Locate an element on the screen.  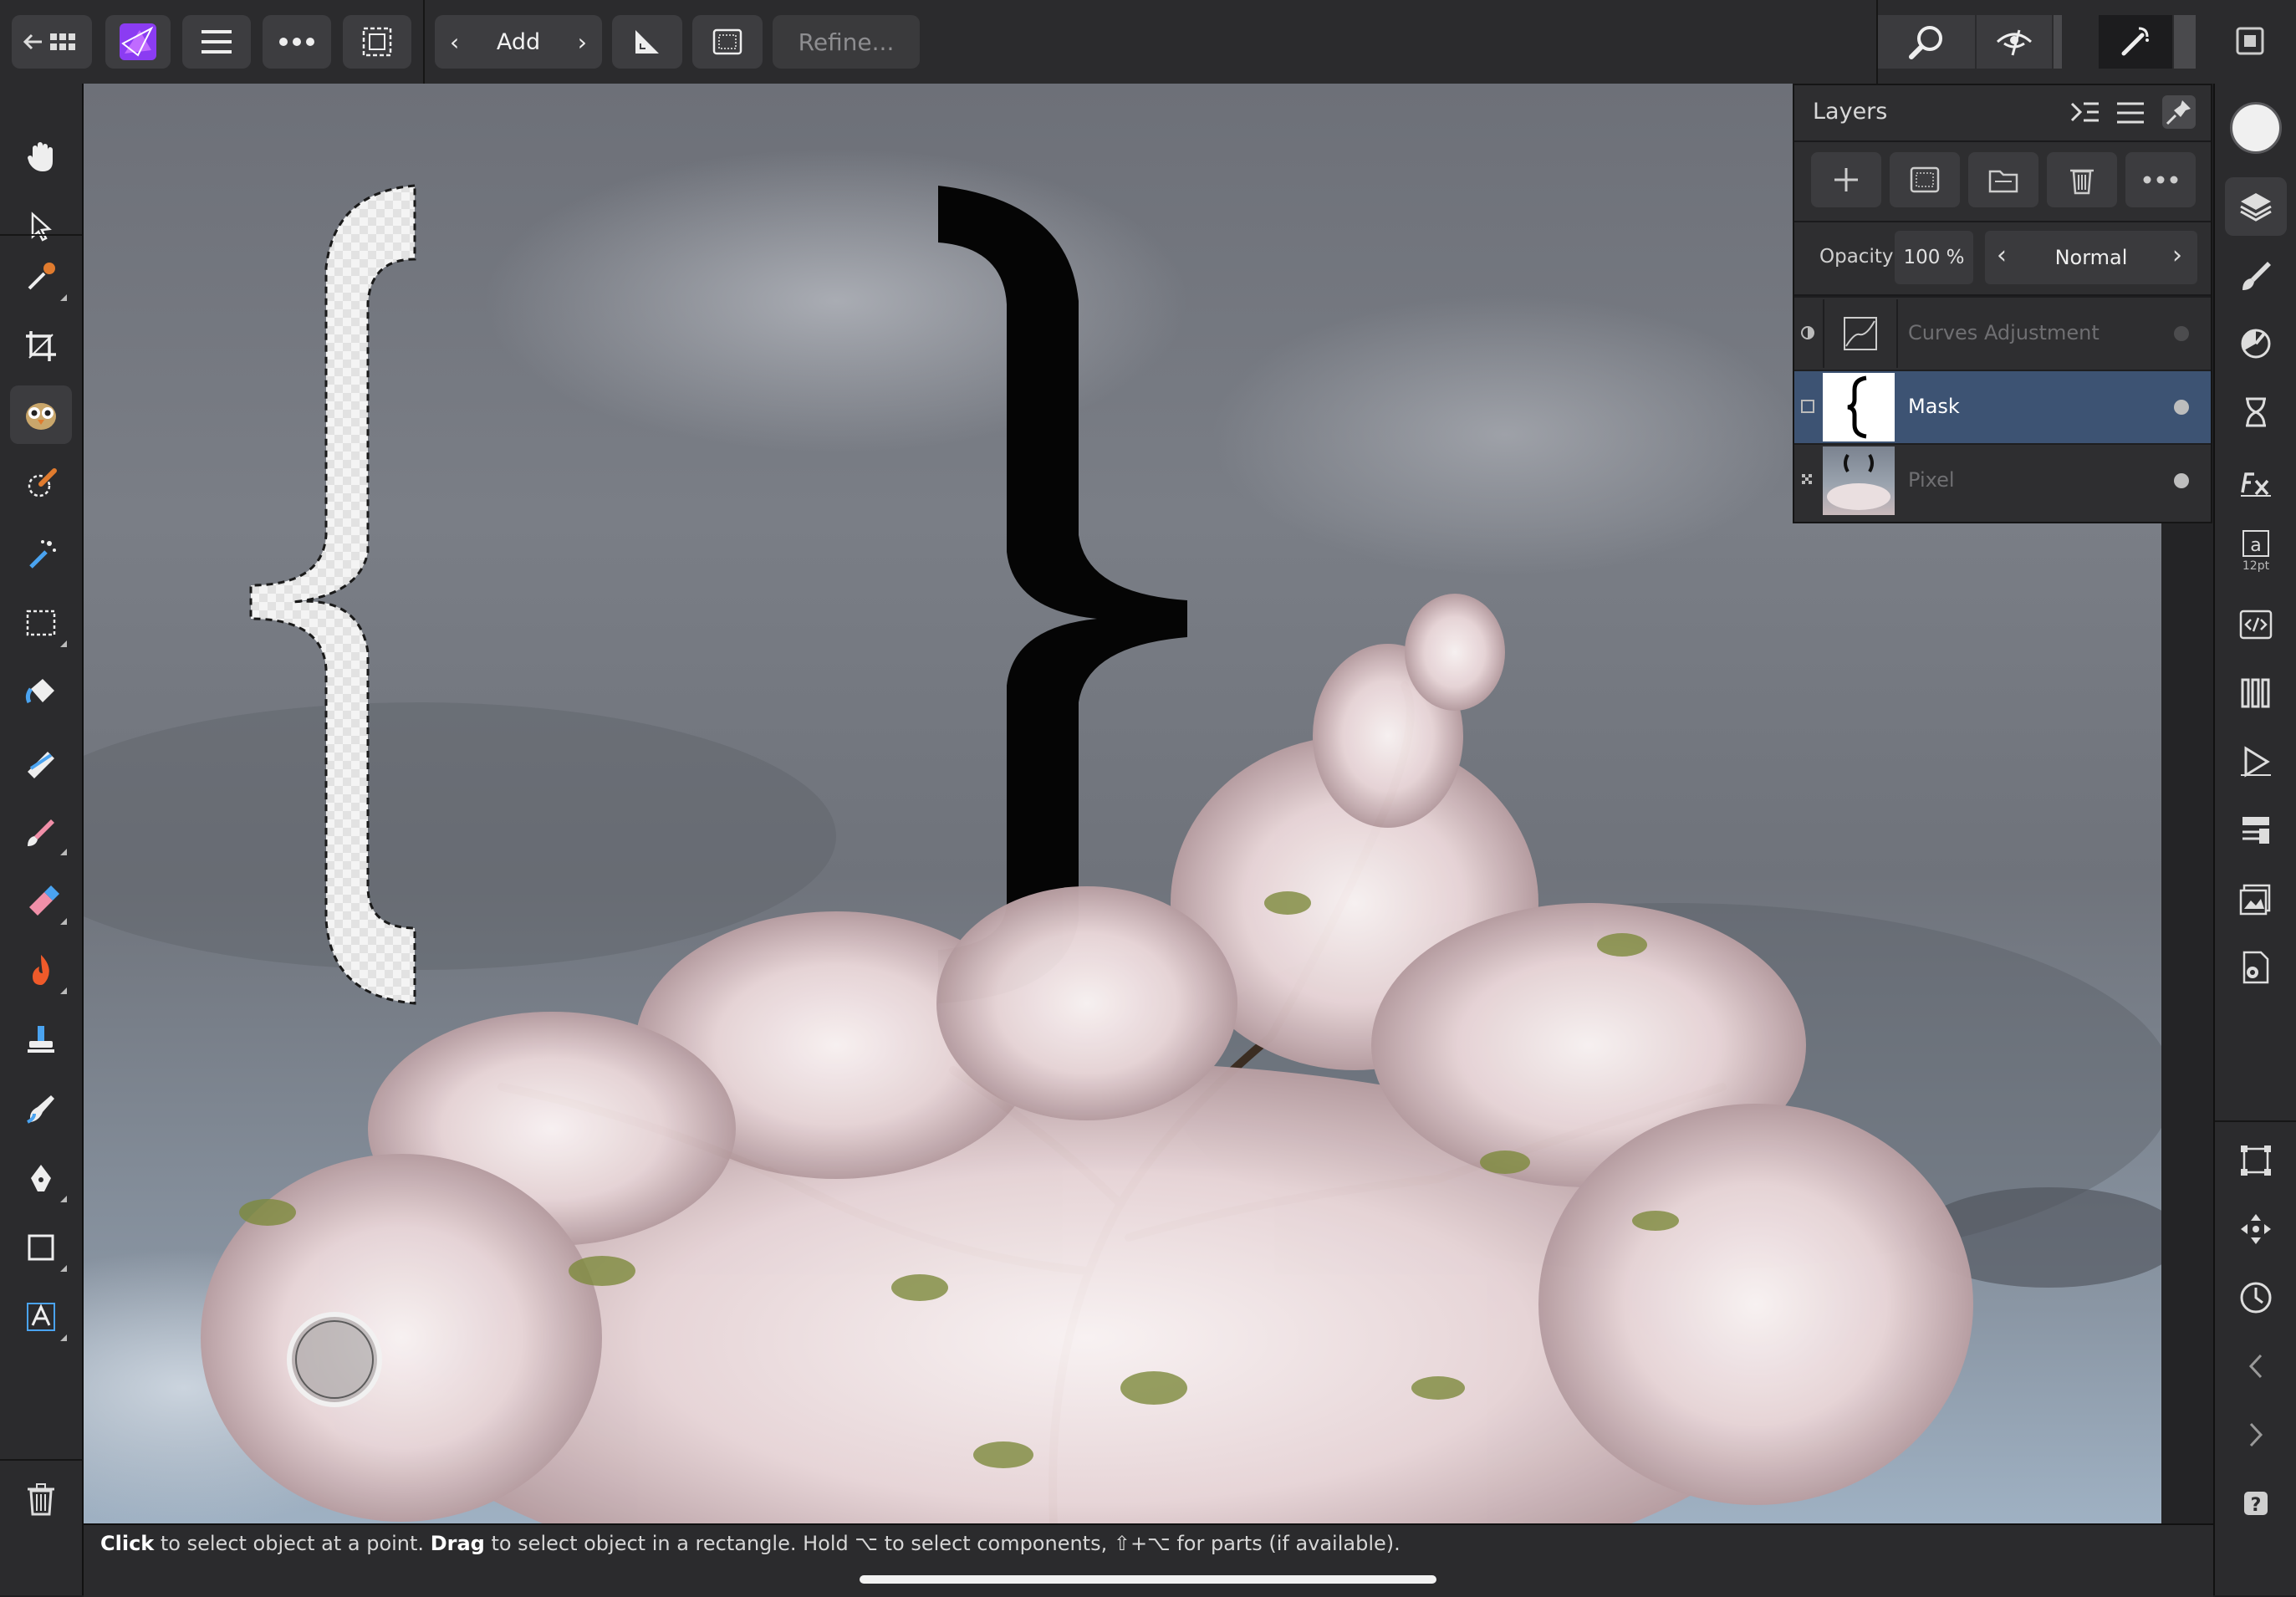
layers-stack-icon is located at coordinates (2256, 207).